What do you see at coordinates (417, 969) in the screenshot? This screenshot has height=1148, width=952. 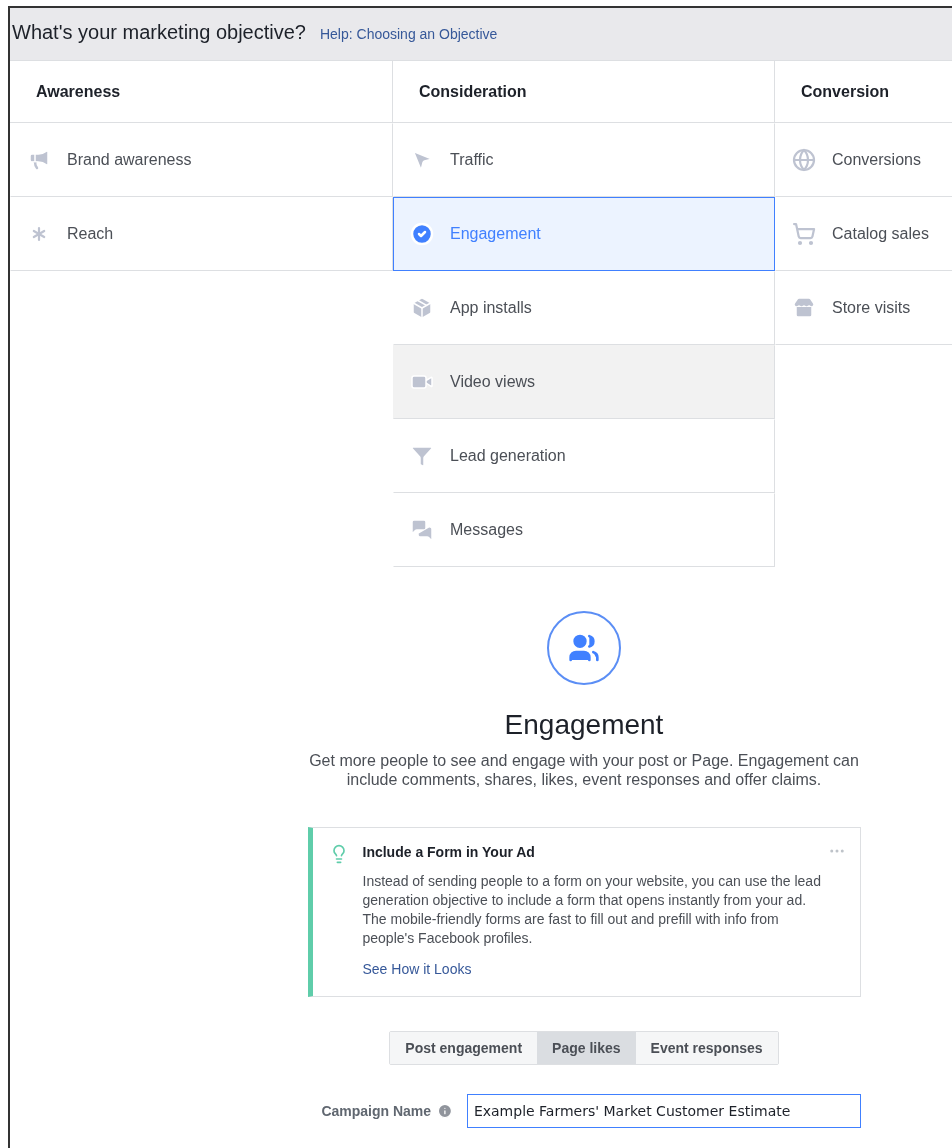 I see `tip-link: See How it Looks` at bounding box center [417, 969].